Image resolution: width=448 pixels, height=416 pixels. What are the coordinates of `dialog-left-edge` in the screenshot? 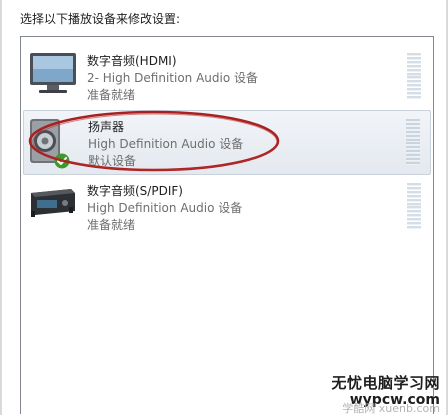 It's located at (1, 207).